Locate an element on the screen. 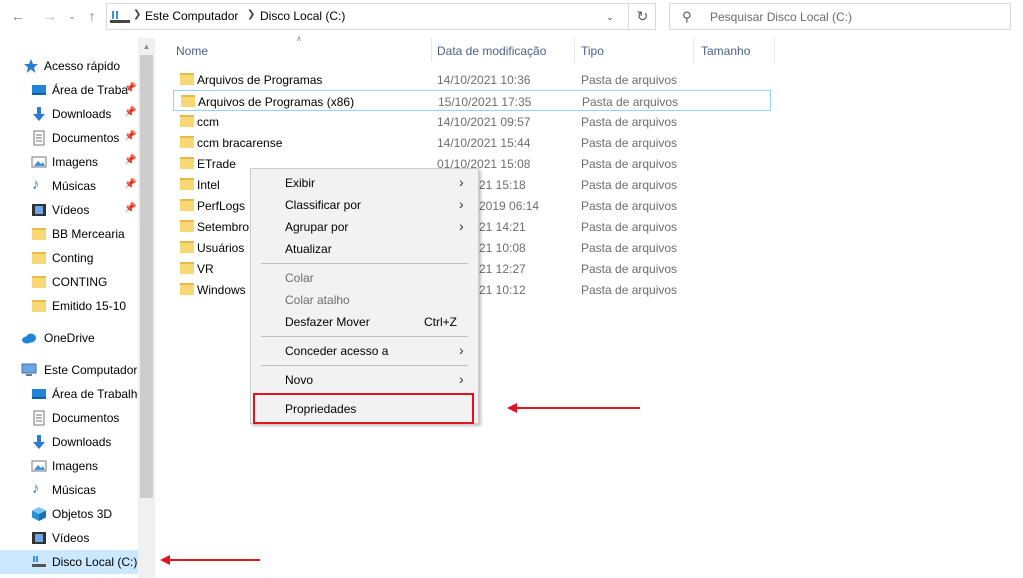 The image size is (1023, 578). column-header-label: Tipo is located at coordinates (592, 51).